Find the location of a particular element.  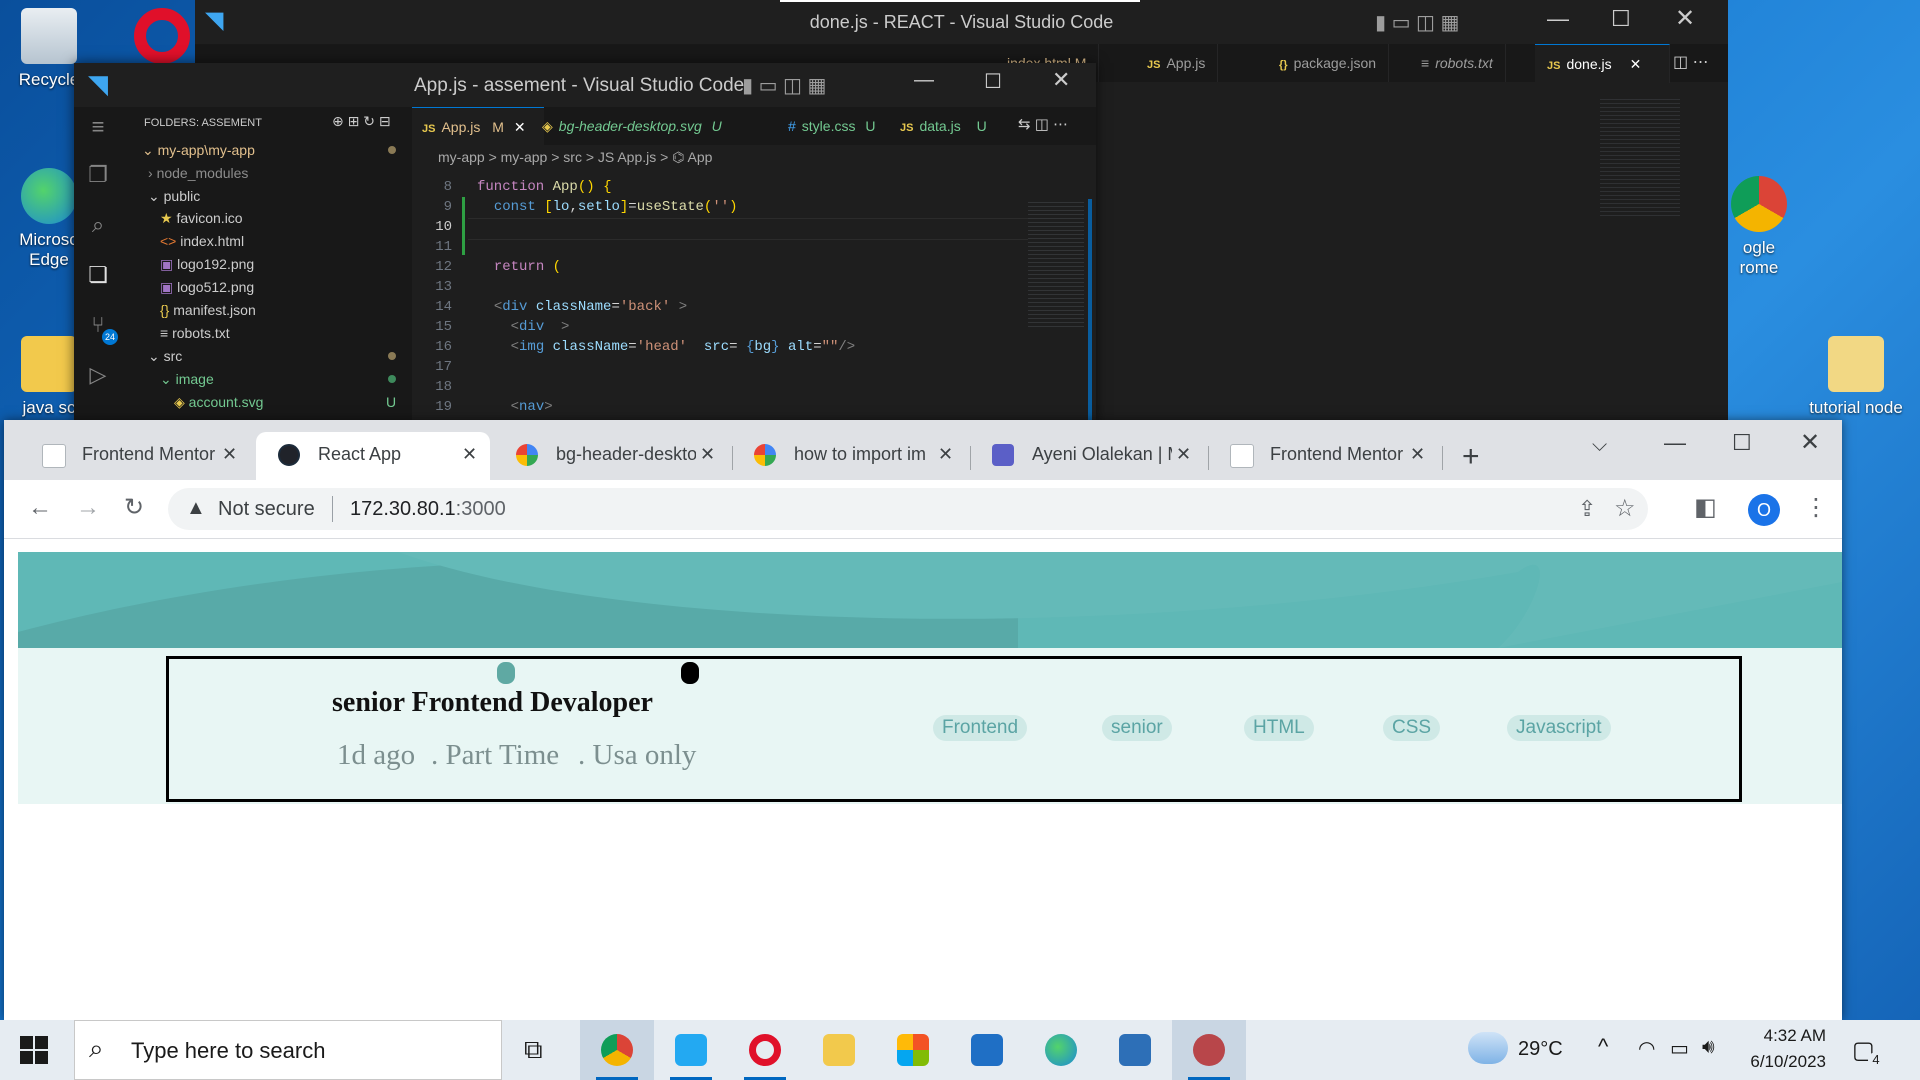

search-icon: ⌕ is located at coordinates (98, 225).